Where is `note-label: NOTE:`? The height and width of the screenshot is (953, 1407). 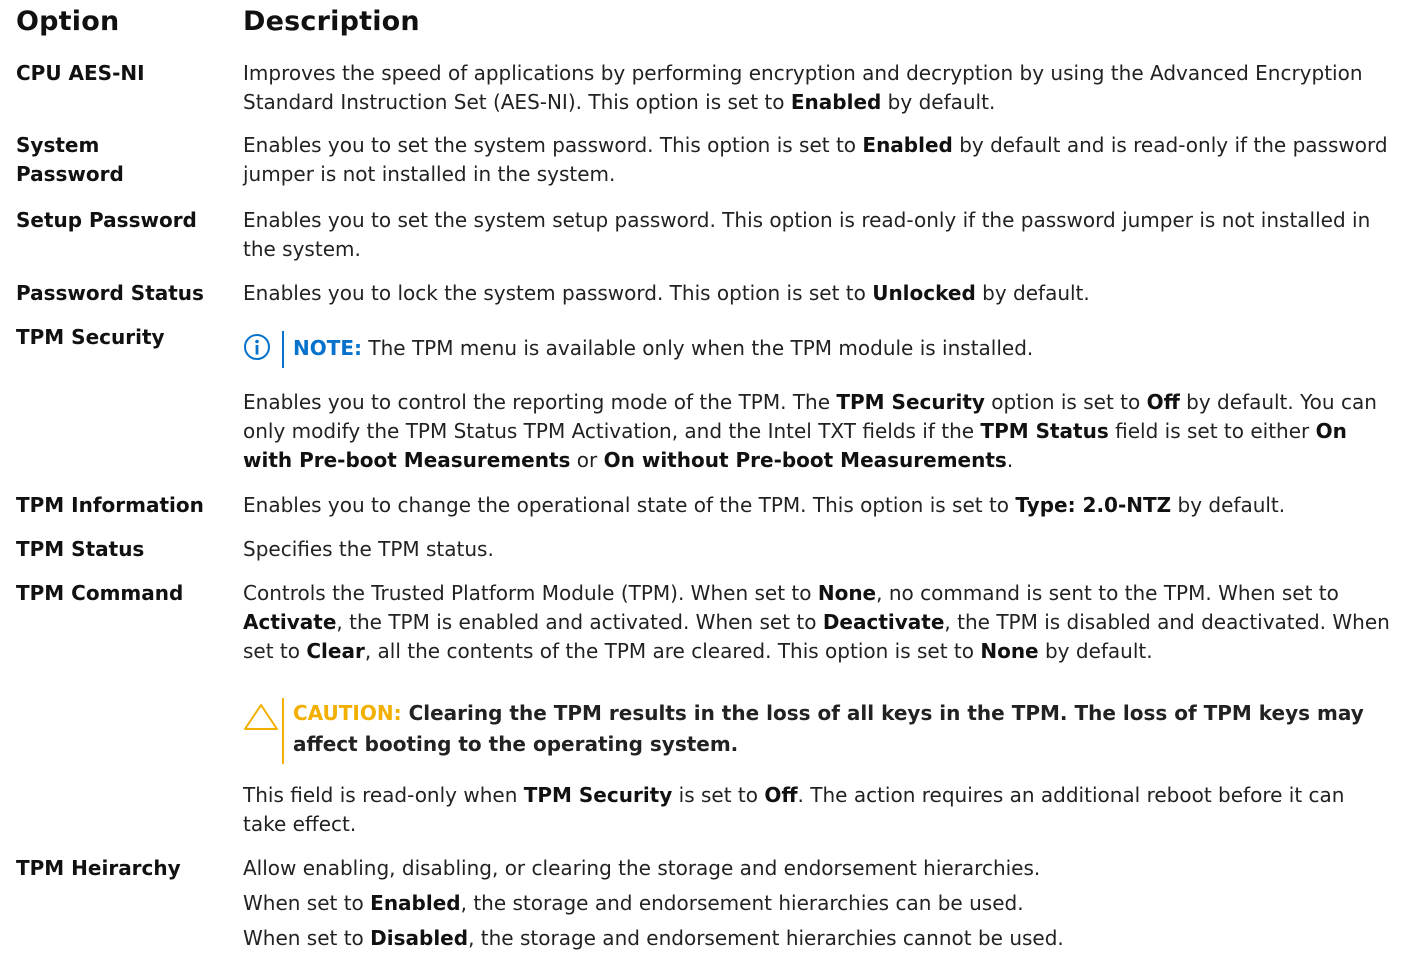 note-label: NOTE: is located at coordinates (328, 348).